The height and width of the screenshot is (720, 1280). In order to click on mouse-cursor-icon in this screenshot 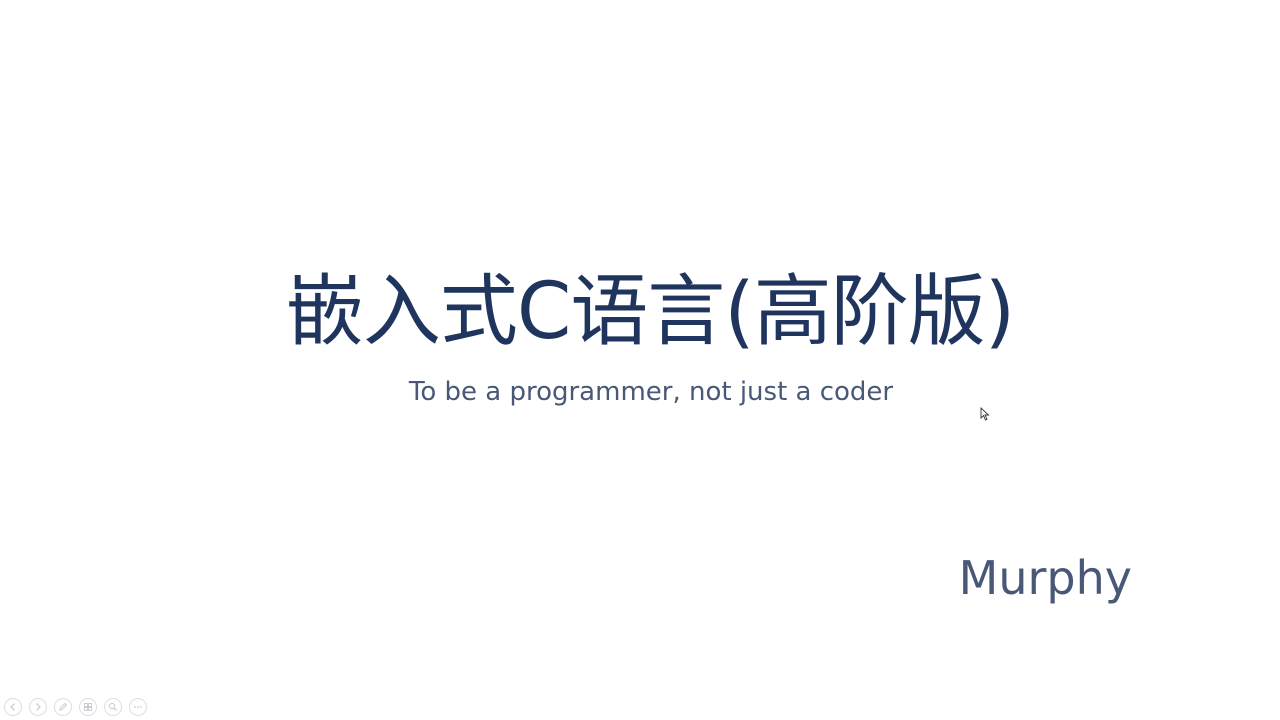, I will do `click(985, 414)`.